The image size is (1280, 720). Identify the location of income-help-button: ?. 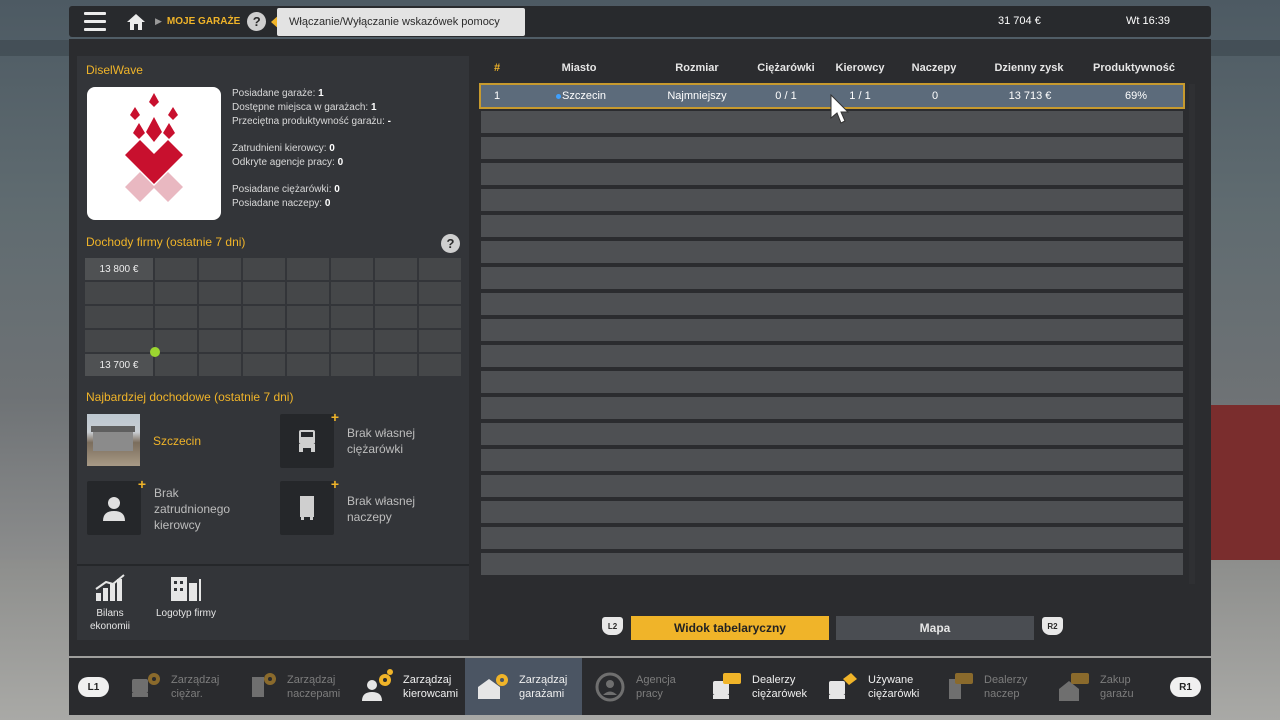
(450, 243).